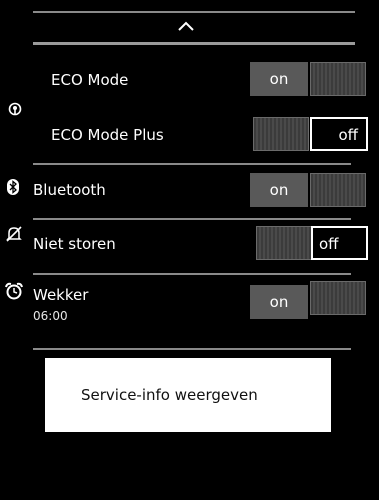  What do you see at coordinates (338, 298) in the screenshot?
I see `wekker-toggle-knob` at bounding box center [338, 298].